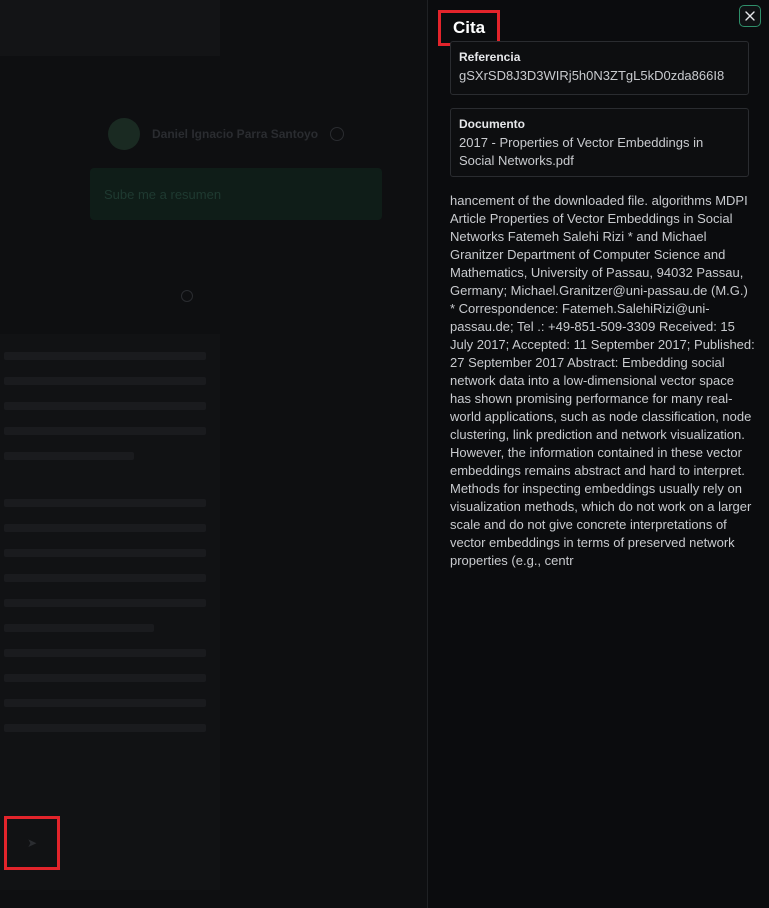  Describe the element at coordinates (337, 134) in the screenshot. I see `help-icon` at that location.